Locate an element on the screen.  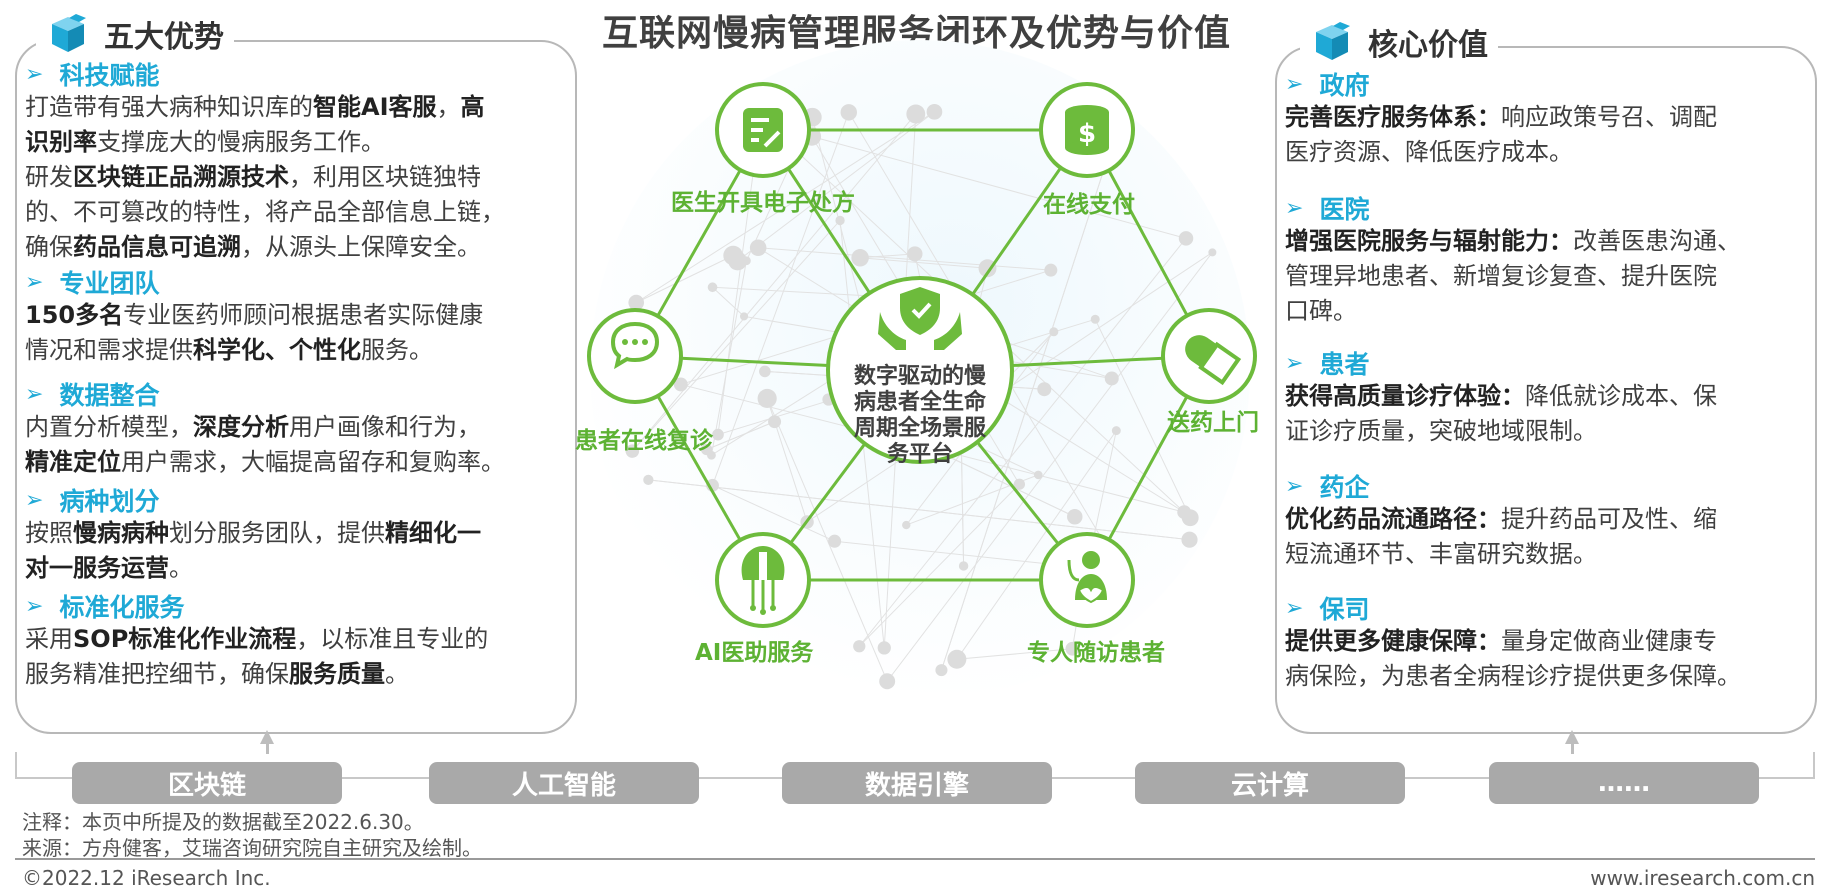
body-text: ， is located at coordinates (448, 107).